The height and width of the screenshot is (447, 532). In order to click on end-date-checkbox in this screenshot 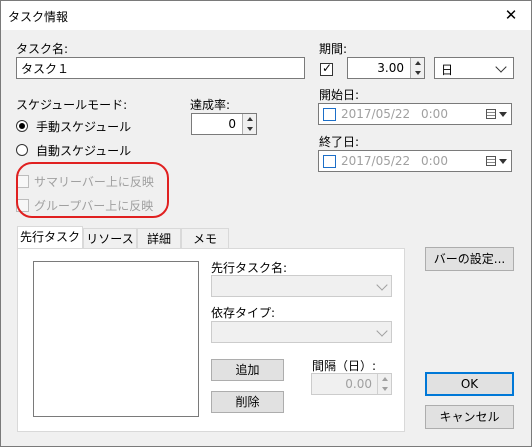, I will do `click(329, 161)`.